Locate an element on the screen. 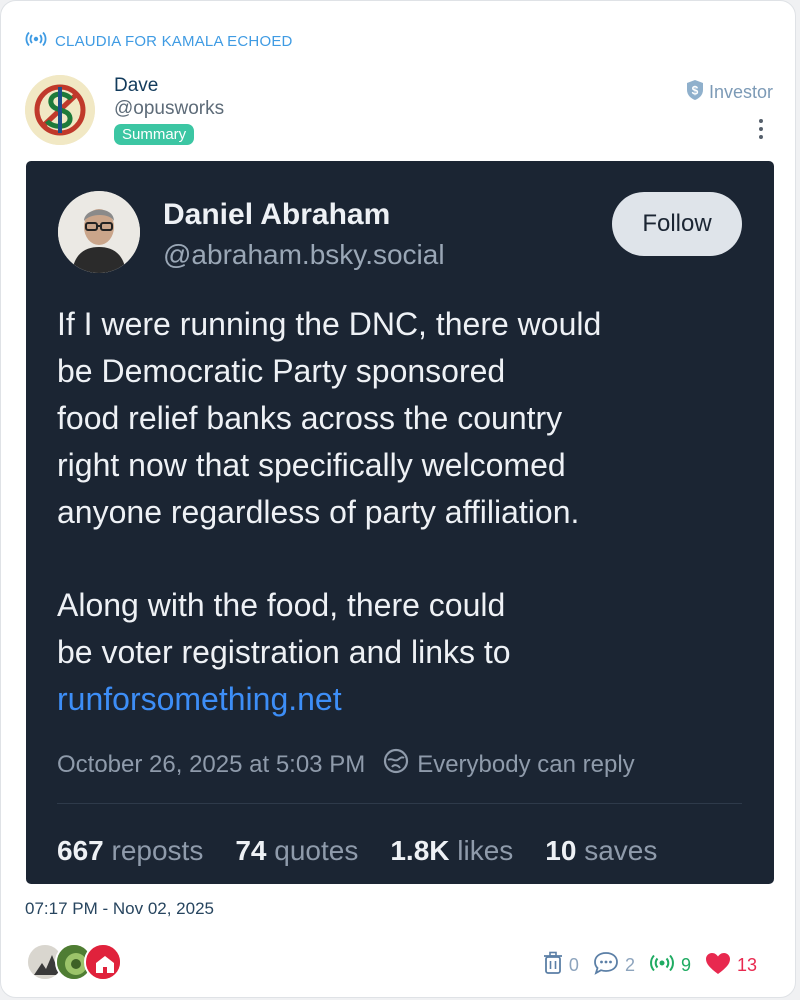 Image resolution: width=800 pixels, height=1000 pixels. user-name: Dave is located at coordinates (136, 86).